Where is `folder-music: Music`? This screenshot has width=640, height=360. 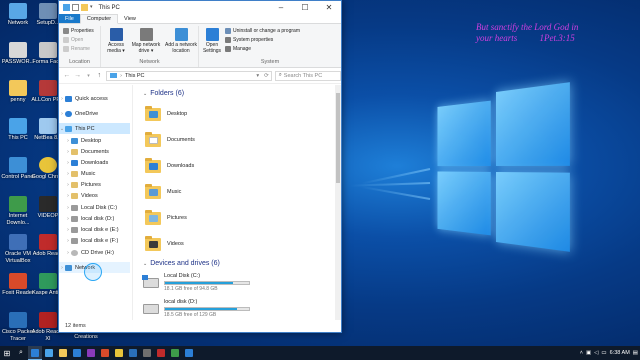 folder-music: Music is located at coordinates (163, 192).